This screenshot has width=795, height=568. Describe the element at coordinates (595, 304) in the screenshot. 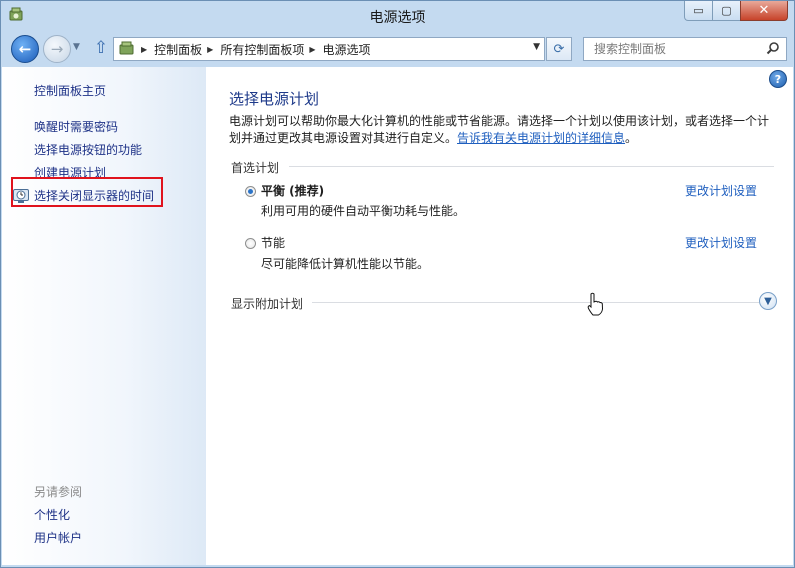

I see `hand-cursor-icon` at that location.